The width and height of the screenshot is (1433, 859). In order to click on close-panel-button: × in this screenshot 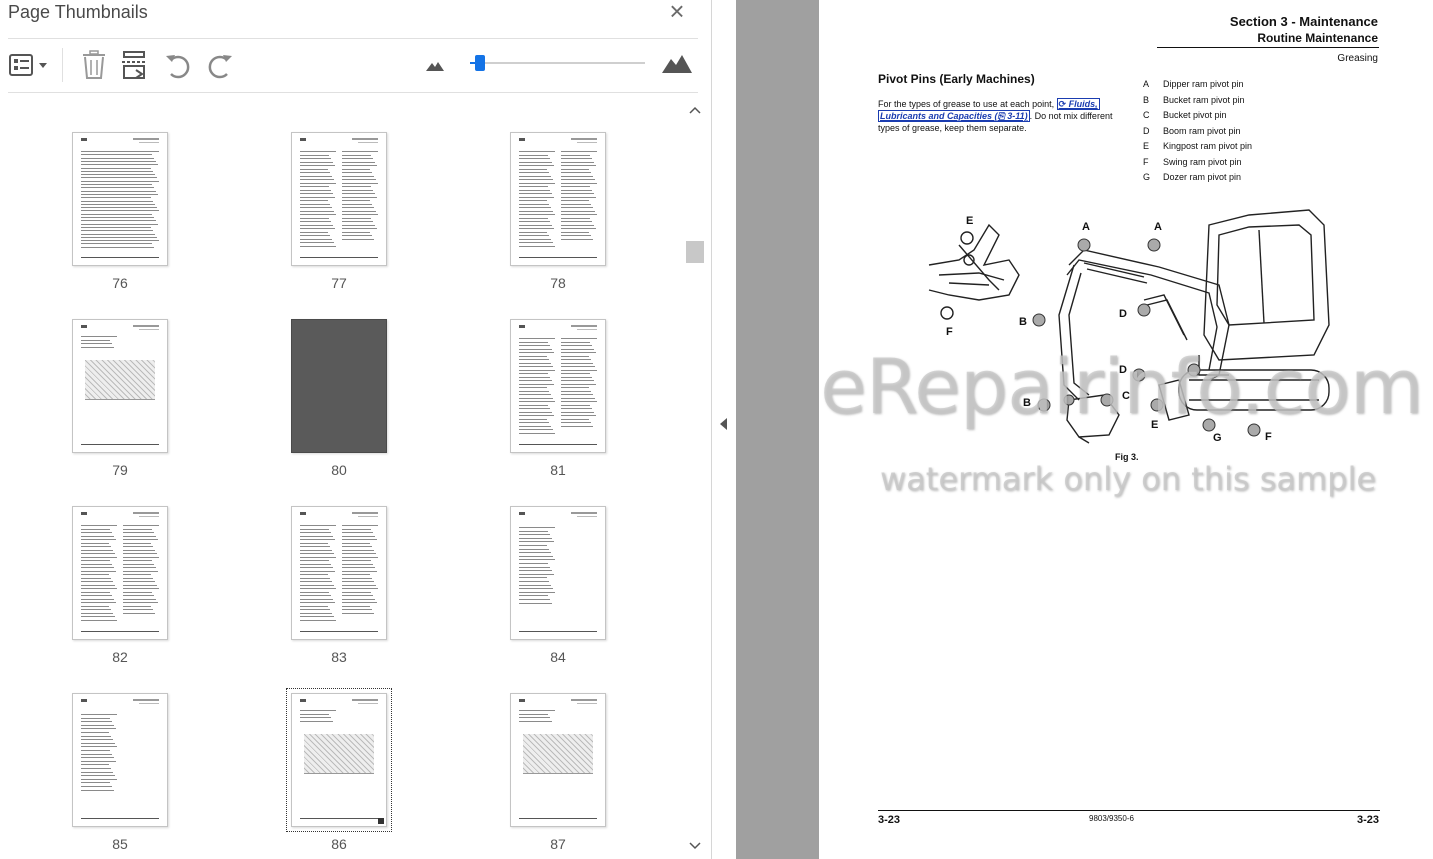, I will do `click(677, 13)`.